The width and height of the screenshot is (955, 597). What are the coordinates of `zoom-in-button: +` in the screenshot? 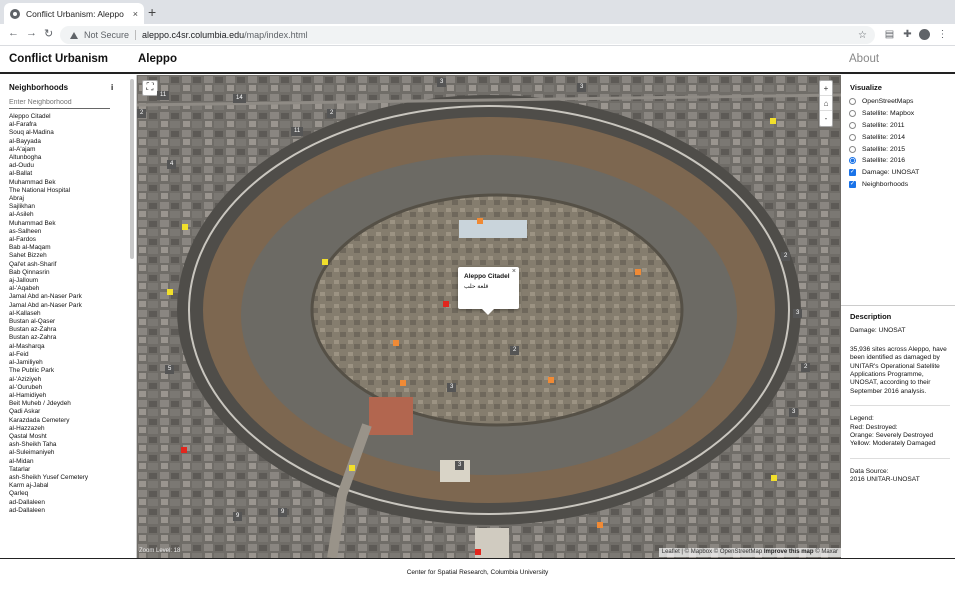 It's located at (826, 88).